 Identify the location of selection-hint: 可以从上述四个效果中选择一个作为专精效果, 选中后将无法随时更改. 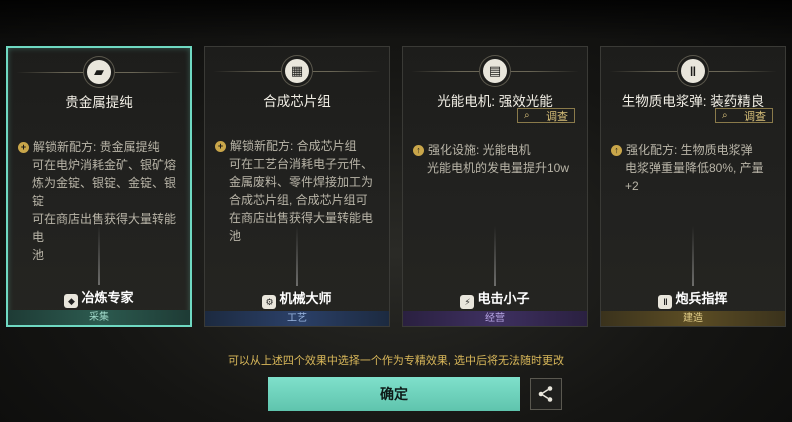
(396, 361).